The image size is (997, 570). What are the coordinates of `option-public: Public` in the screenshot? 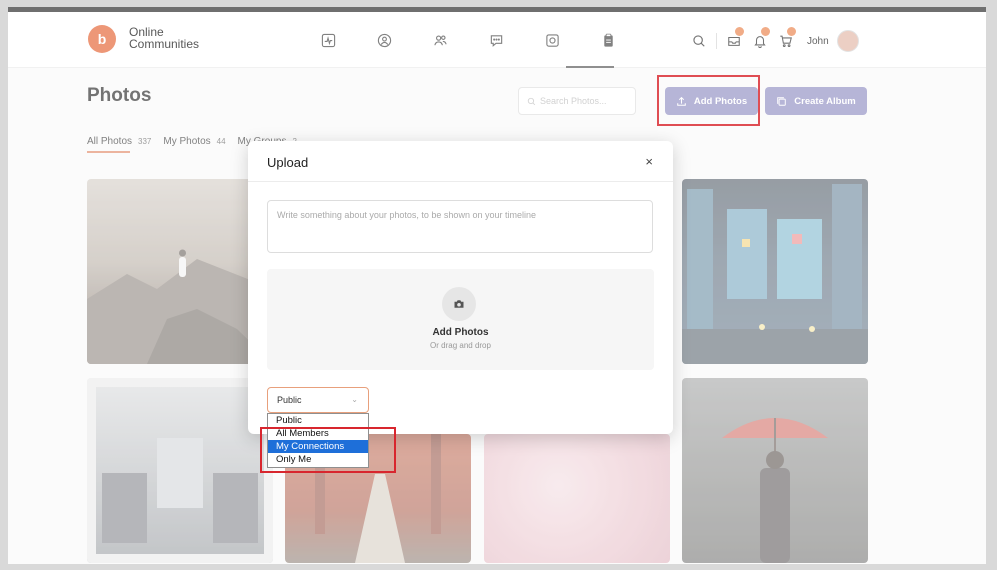 It's located at (318, 420).